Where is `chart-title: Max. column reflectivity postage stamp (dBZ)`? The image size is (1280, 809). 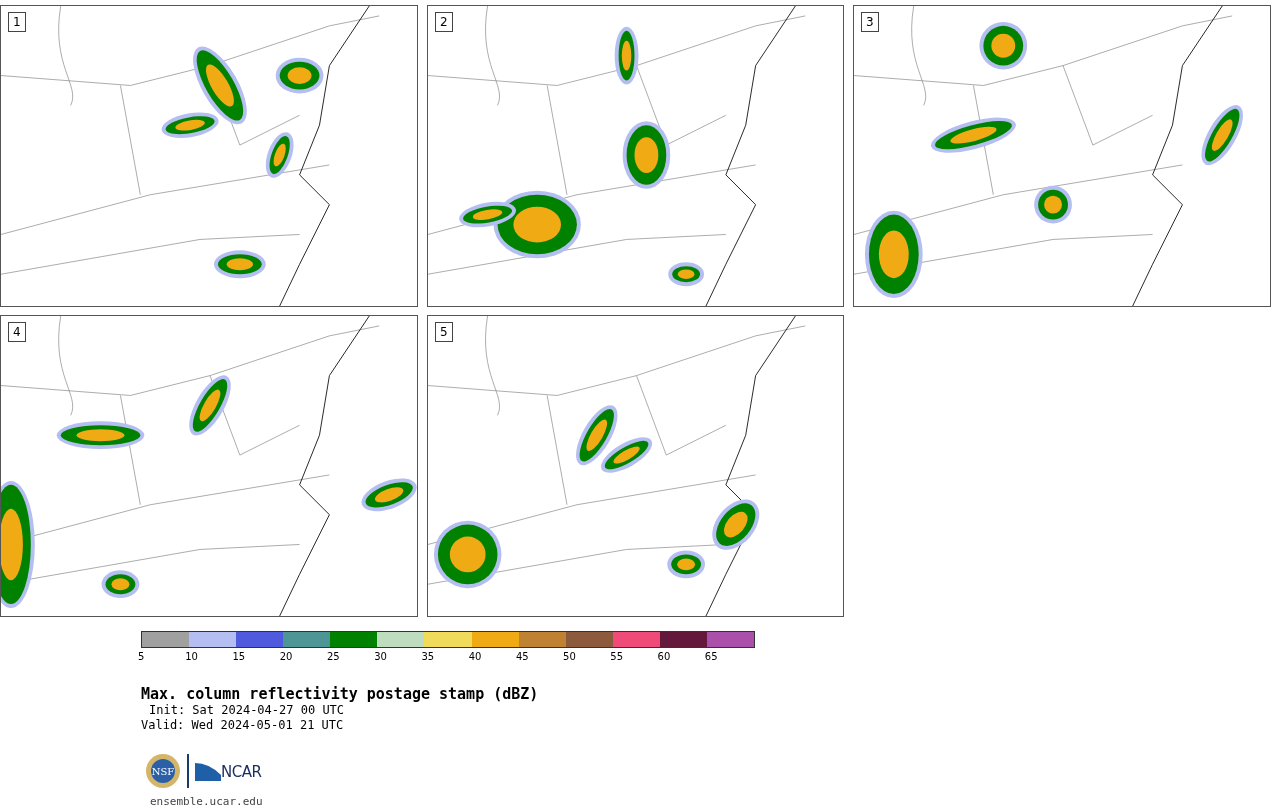 chart-title: Max. column reflectivity postage stamp (dBZ) is located at coordinates (340, 694).